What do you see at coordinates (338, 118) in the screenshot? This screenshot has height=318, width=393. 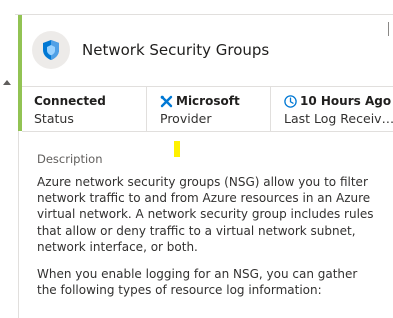 I see `last-log-label: Last Log Received` at bounding box center [338, 118].